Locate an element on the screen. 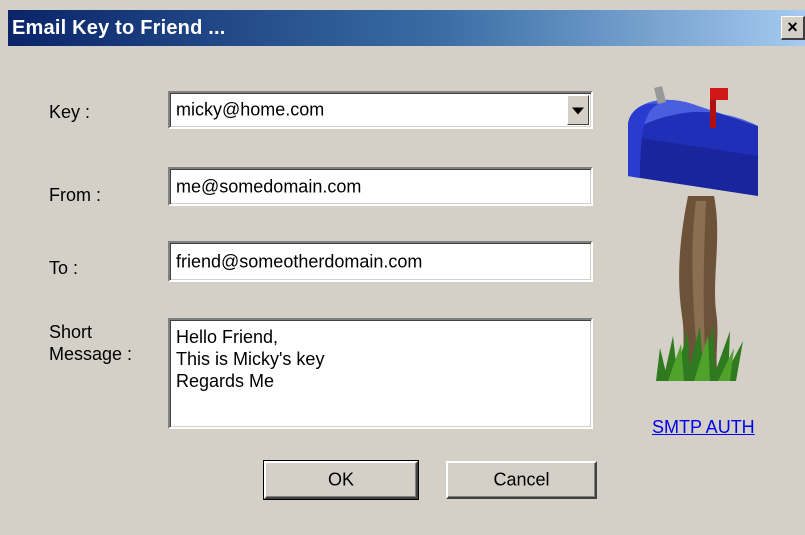 Image resolution: width=805 pixels, height=535 pixels. key-dropdown-button is located at coordinates (578, 110).